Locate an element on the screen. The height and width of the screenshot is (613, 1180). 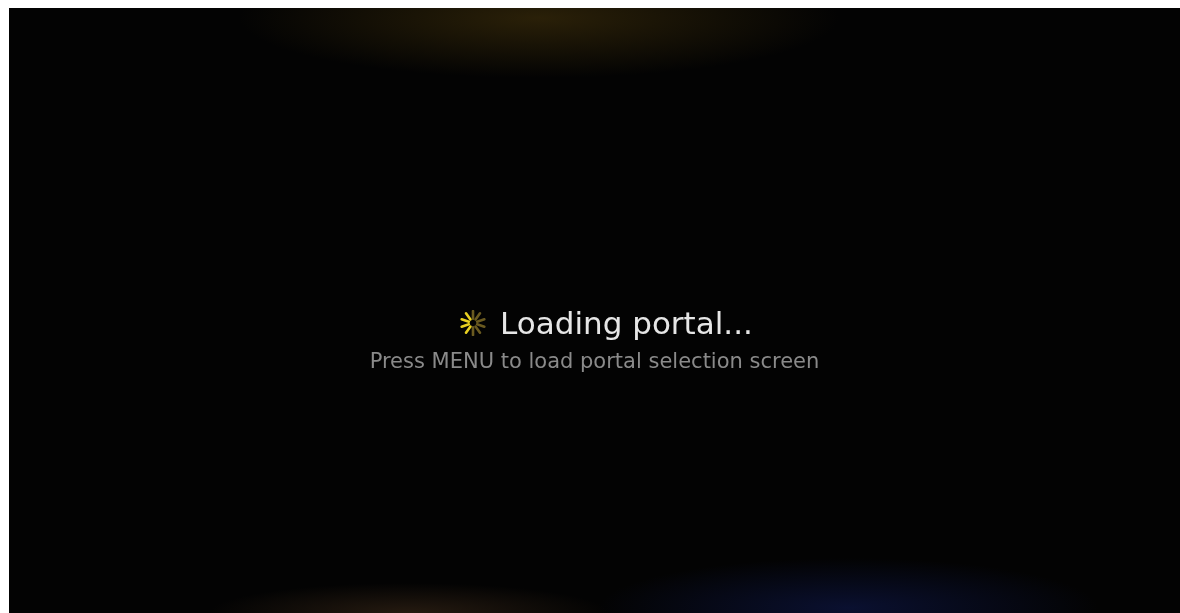
menu-hint: Press MENU to load portal selection screen is located at coordinates (594, 360).